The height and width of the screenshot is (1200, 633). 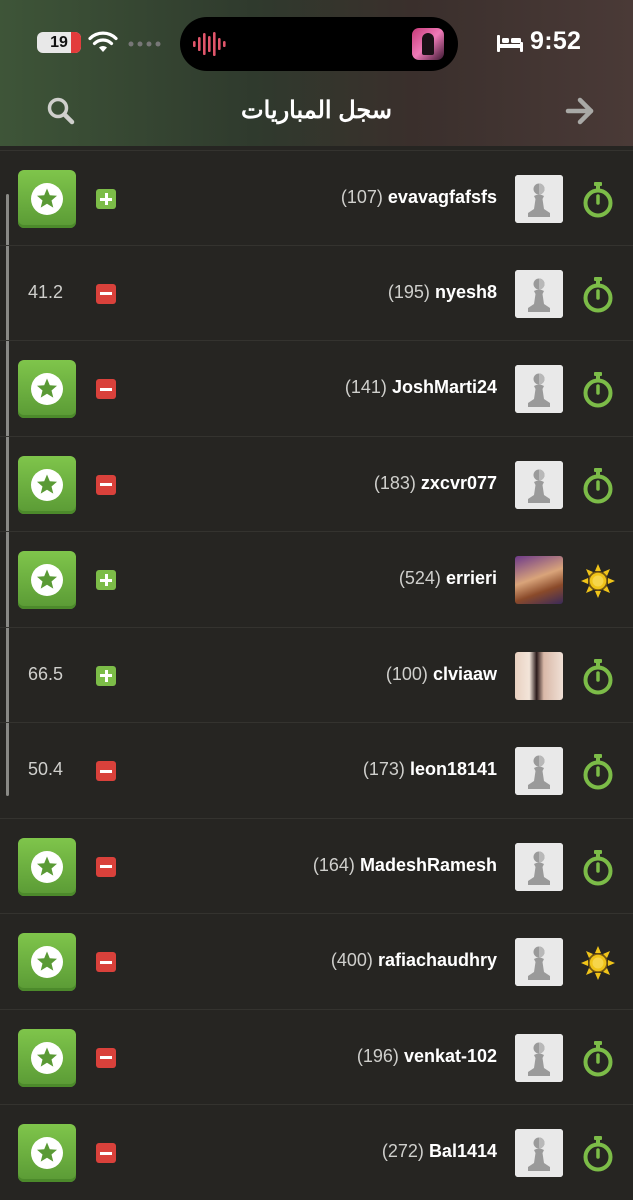 I want to click on dynamic-island, so click(x=319, y=44).